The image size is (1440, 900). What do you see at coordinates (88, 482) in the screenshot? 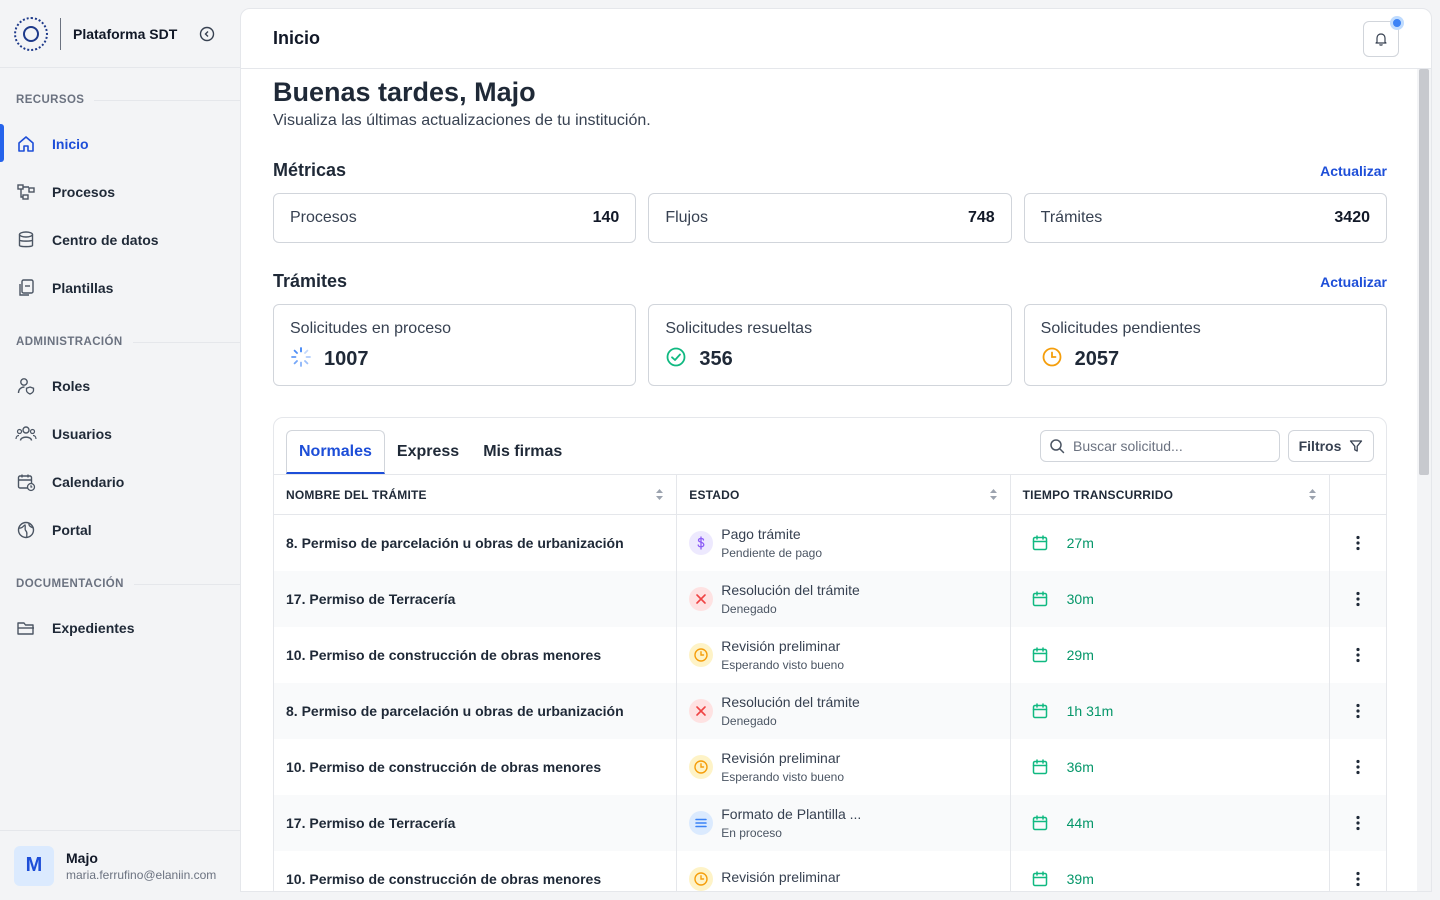
I see `sidebar-item-label: Calendario` at bounding box center [88, 482].